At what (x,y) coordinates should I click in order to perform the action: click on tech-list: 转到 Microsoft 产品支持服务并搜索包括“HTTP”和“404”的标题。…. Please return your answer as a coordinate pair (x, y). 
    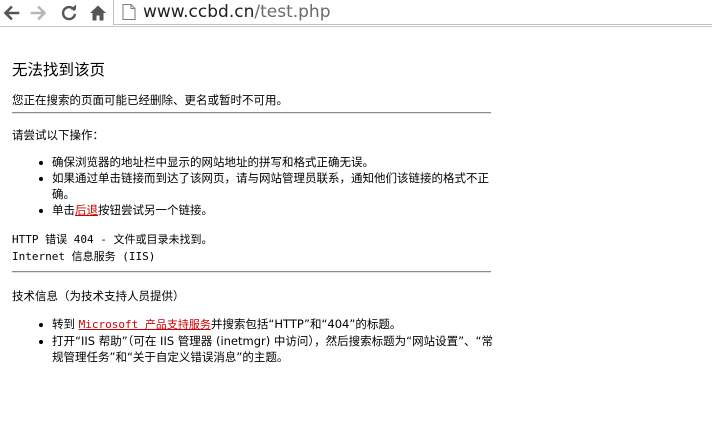
    Looking at the image, I should click on (265, 340).